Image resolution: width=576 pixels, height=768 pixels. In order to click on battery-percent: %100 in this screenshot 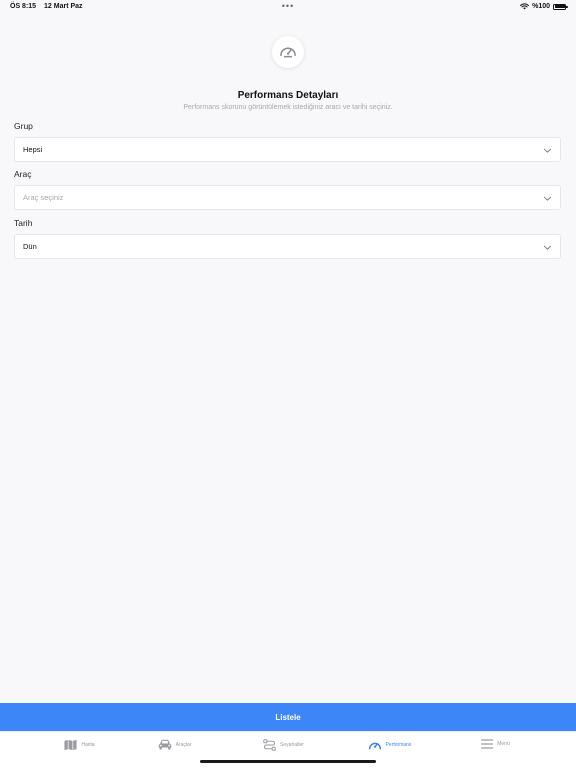, I will do `click(541, 6)`.